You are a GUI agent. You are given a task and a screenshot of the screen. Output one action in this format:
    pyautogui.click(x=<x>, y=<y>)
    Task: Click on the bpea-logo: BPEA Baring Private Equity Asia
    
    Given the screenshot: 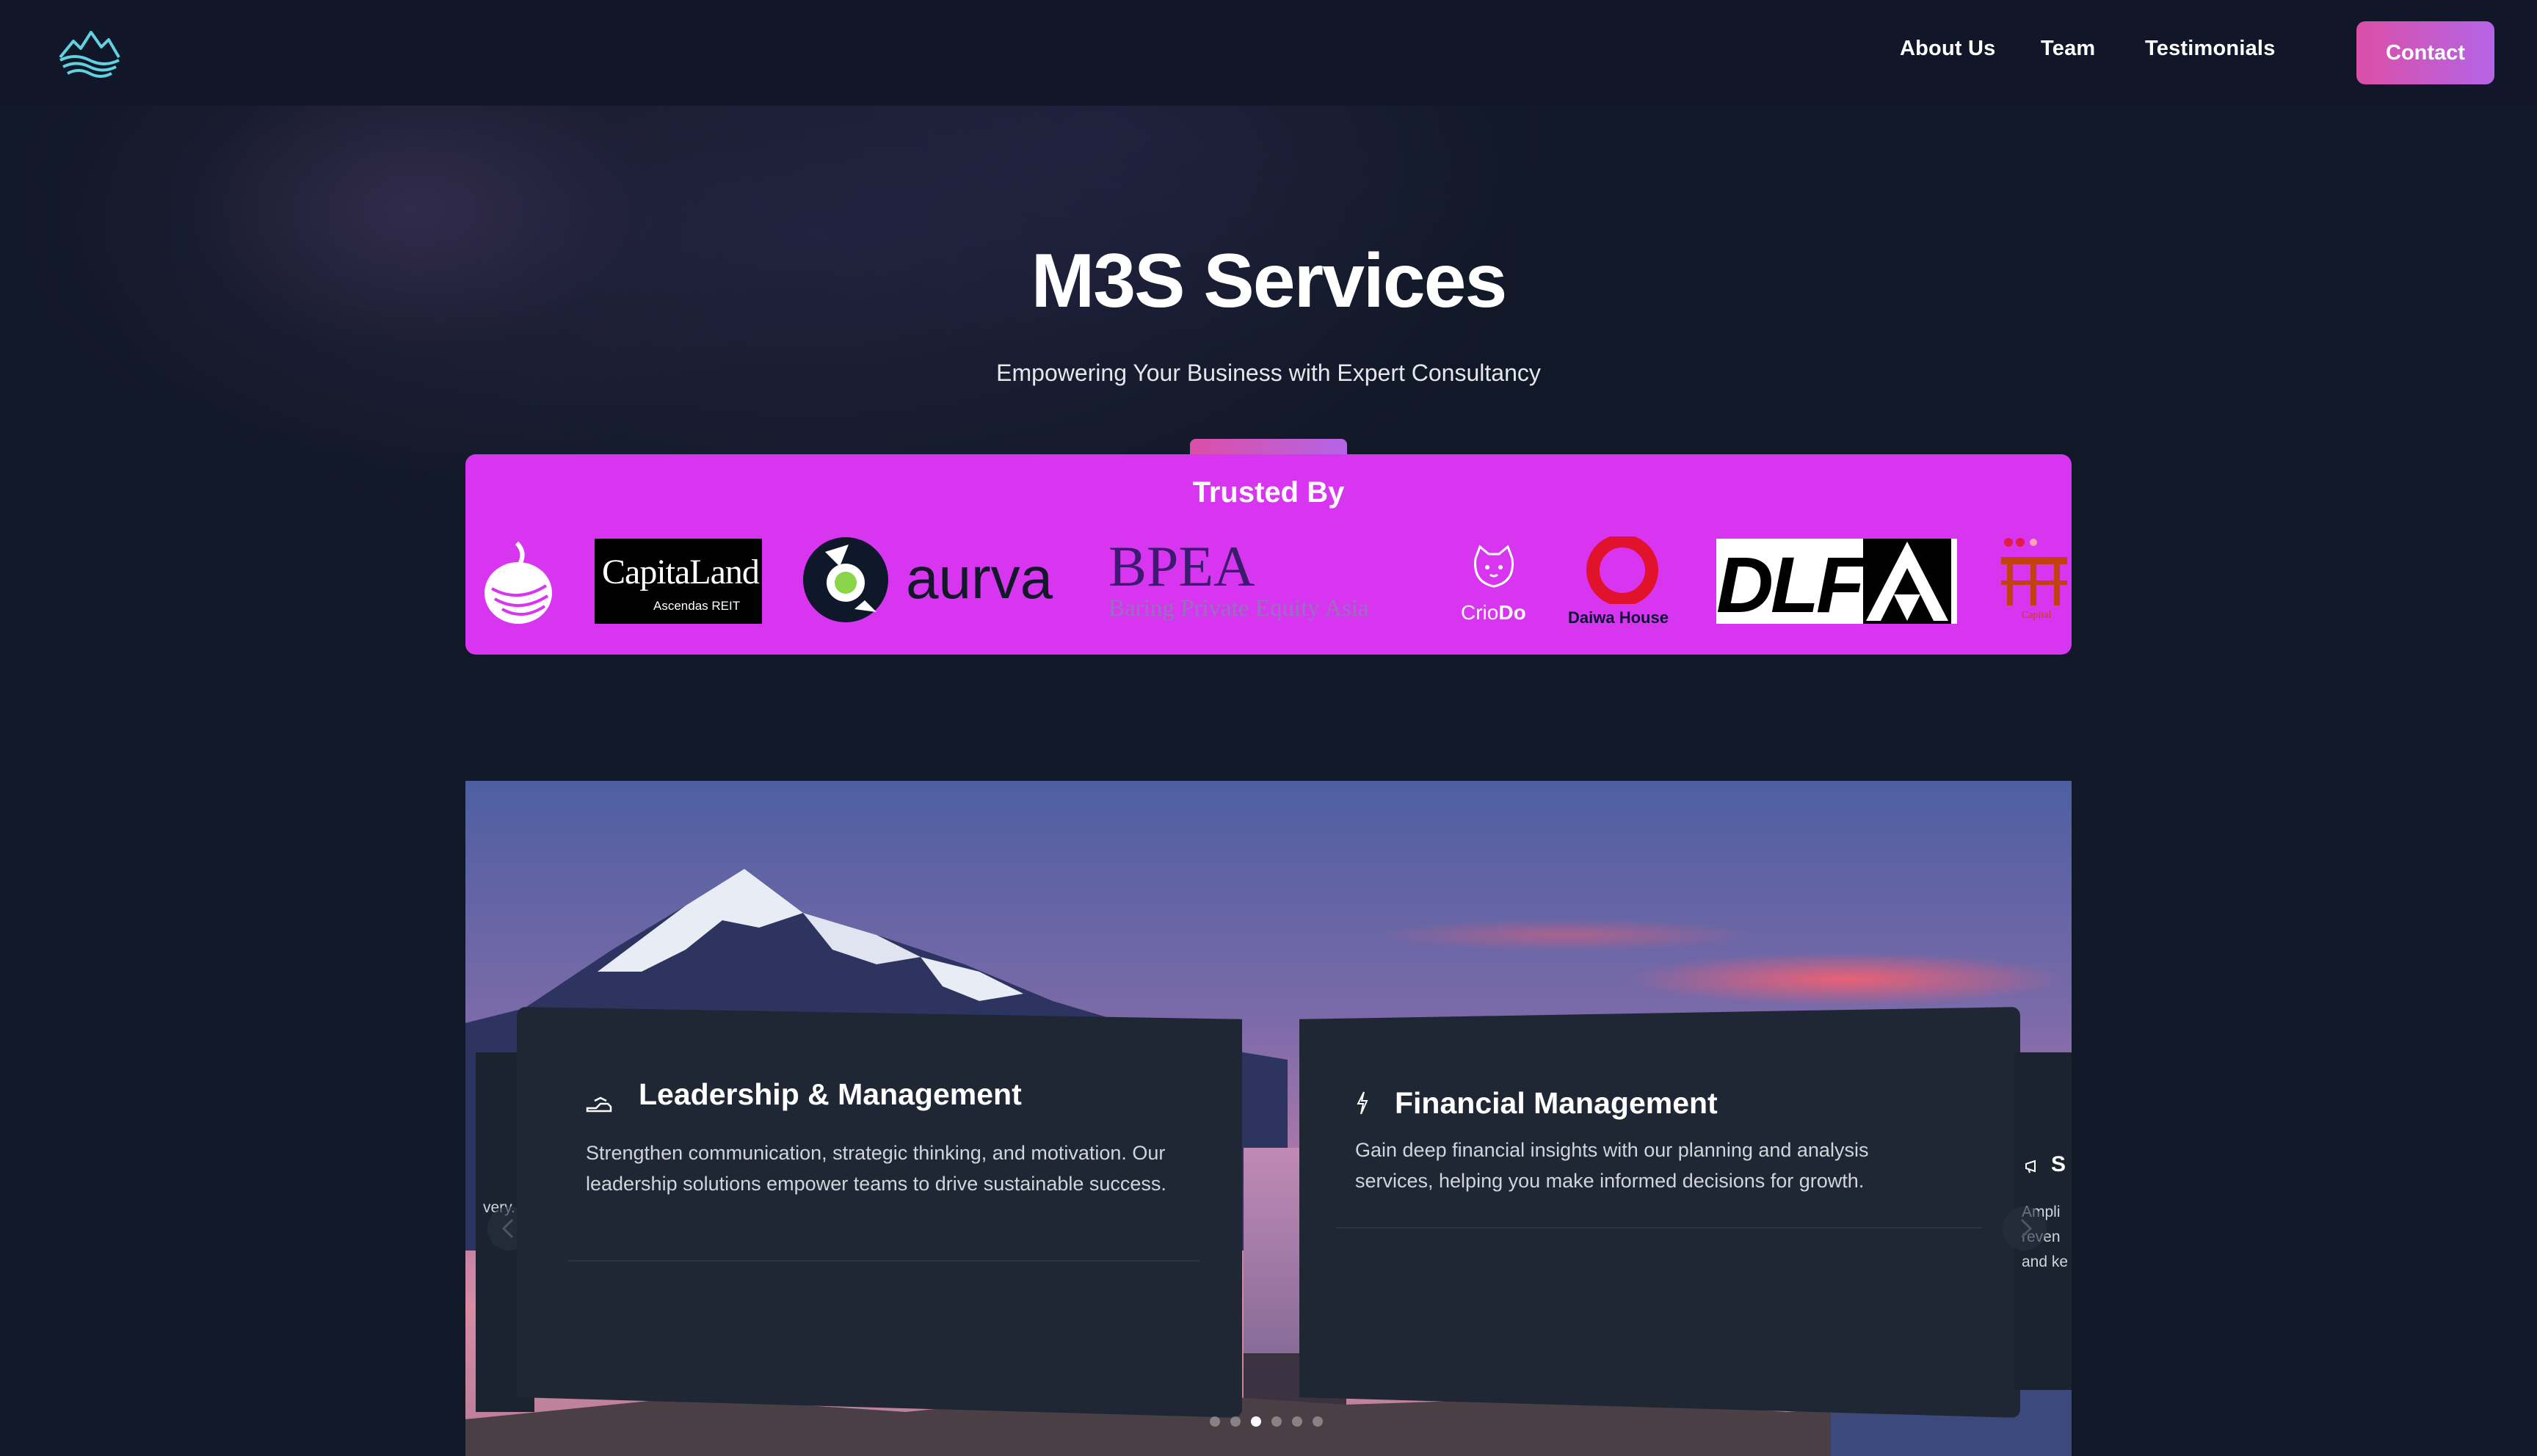 What is the action you would take?
    pyautogui.click(x=1266, y=581)
    